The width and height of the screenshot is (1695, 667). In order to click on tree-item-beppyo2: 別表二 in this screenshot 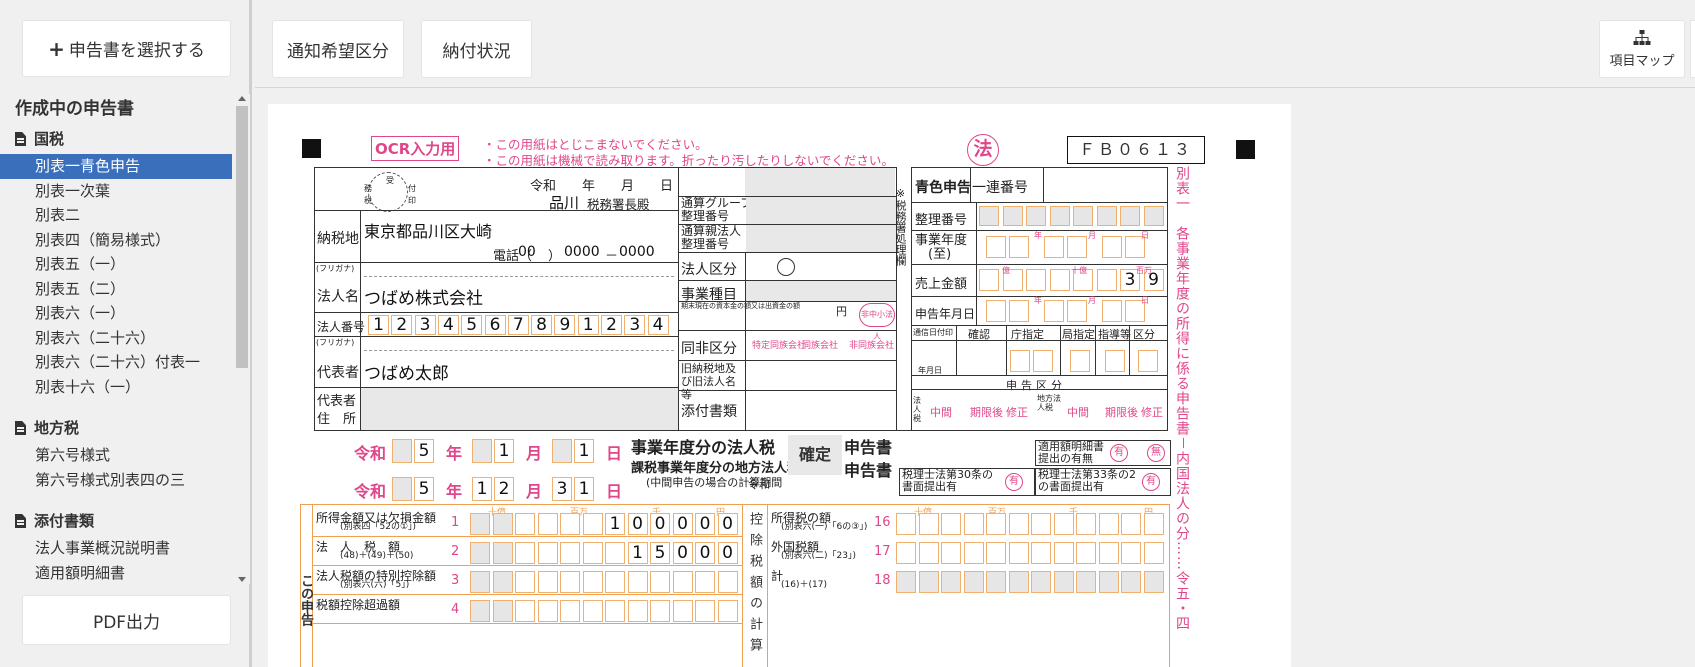, I will do `click(117, 215)`.